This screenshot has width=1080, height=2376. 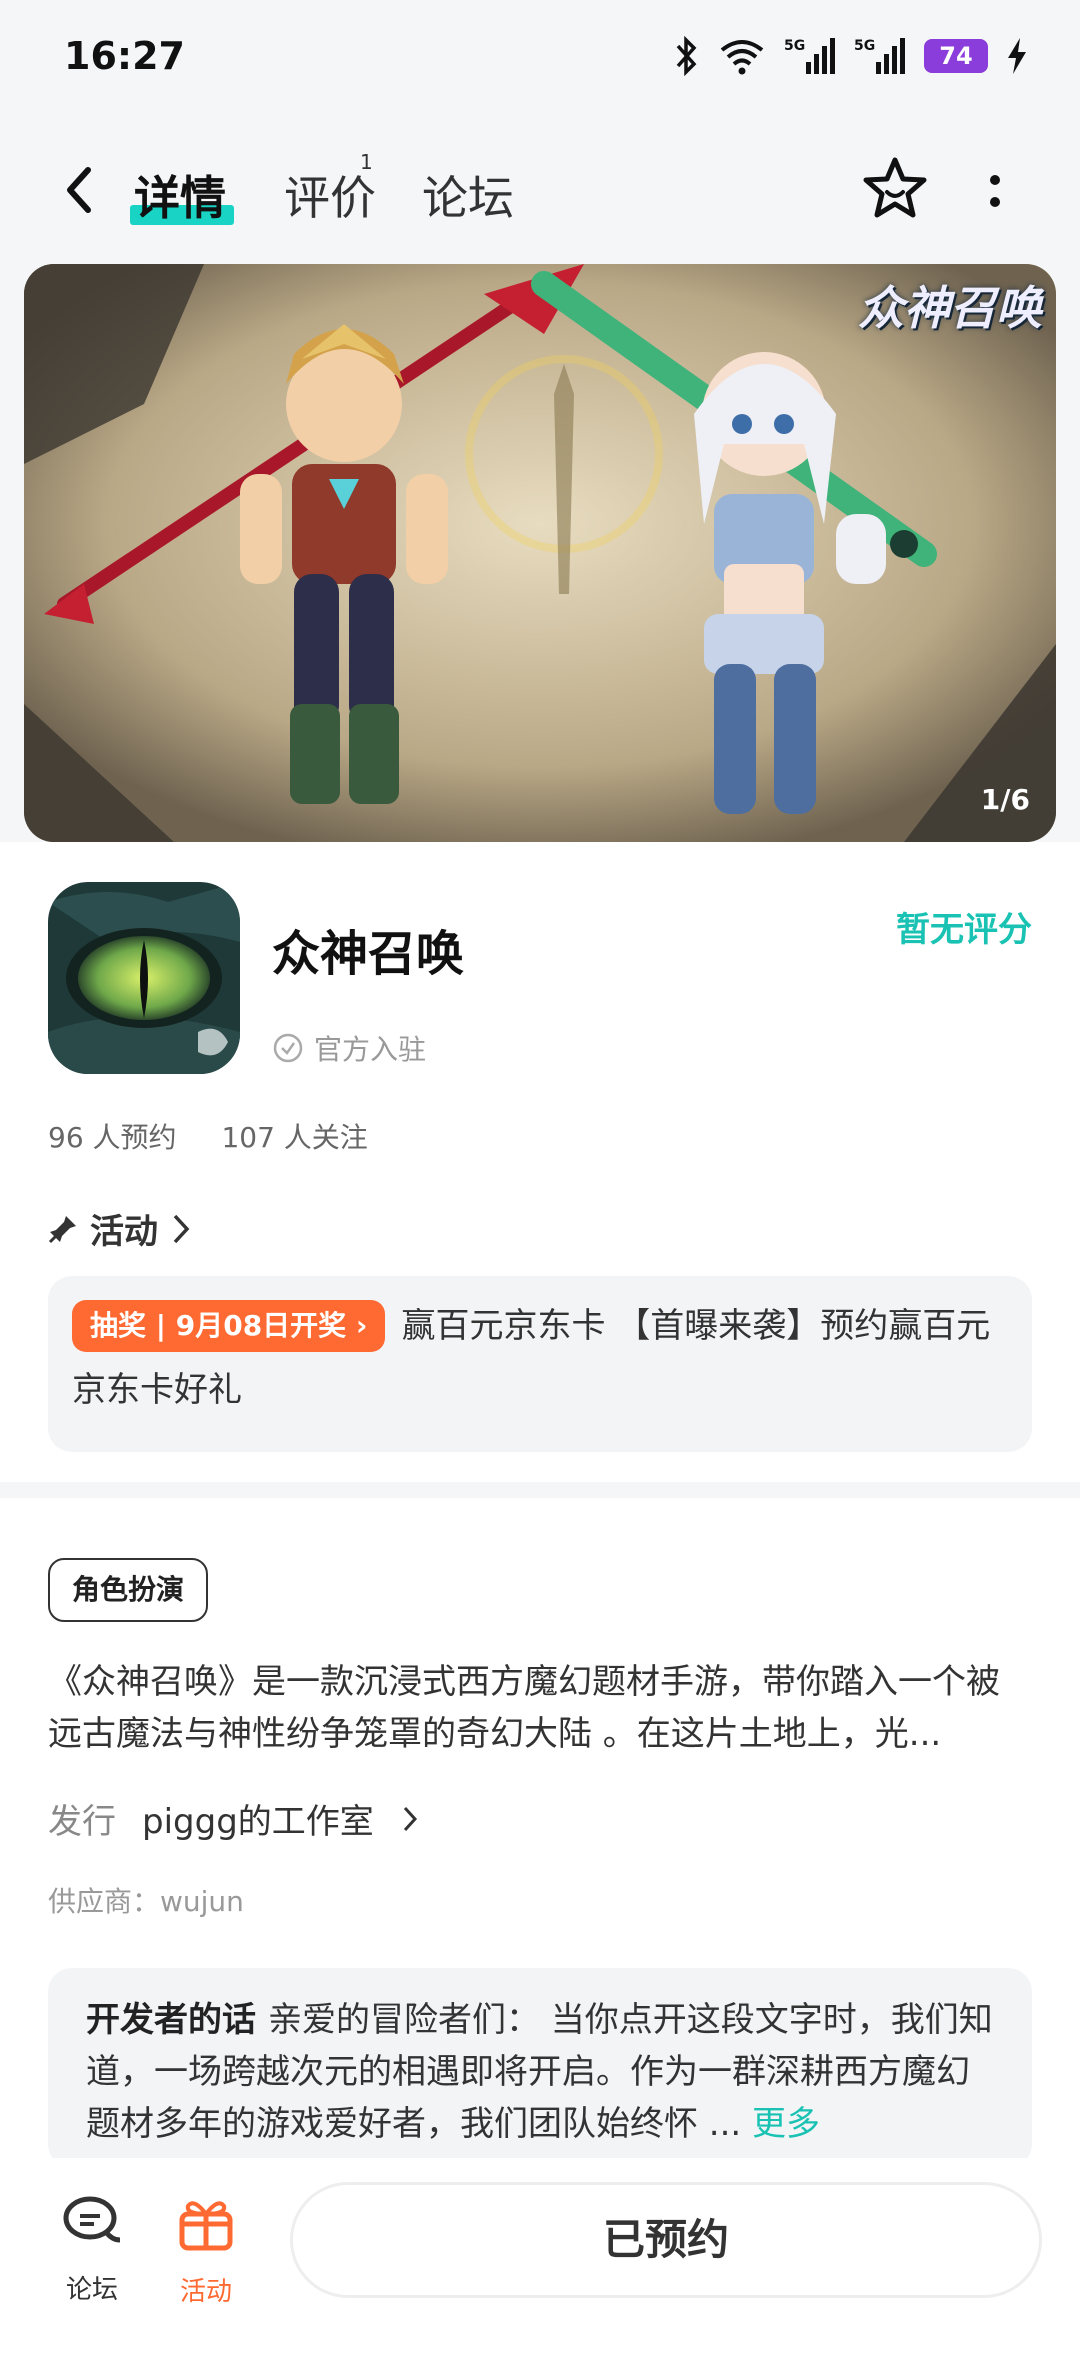 I want to click on carousel-counter: 1/6, so click(x=1005, y=799).